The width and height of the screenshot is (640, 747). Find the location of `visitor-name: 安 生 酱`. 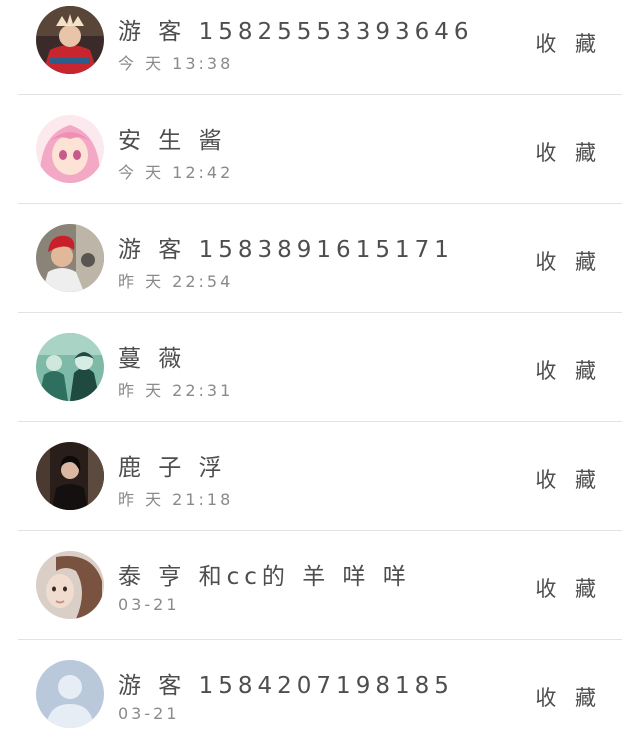

visitor-name: 安 生 酱 is located at coordinates (172, 141).